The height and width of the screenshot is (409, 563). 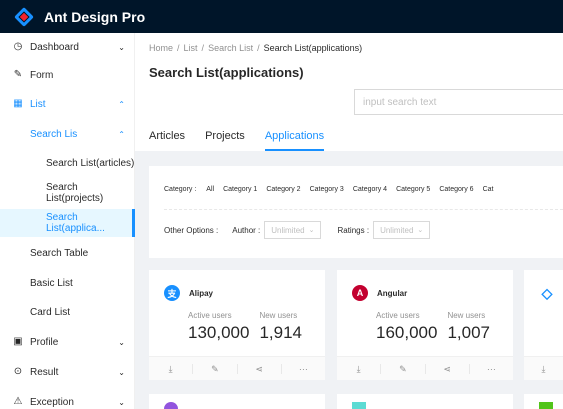 I want to click on card-actions: ⤓, so click(x=543, y=368).